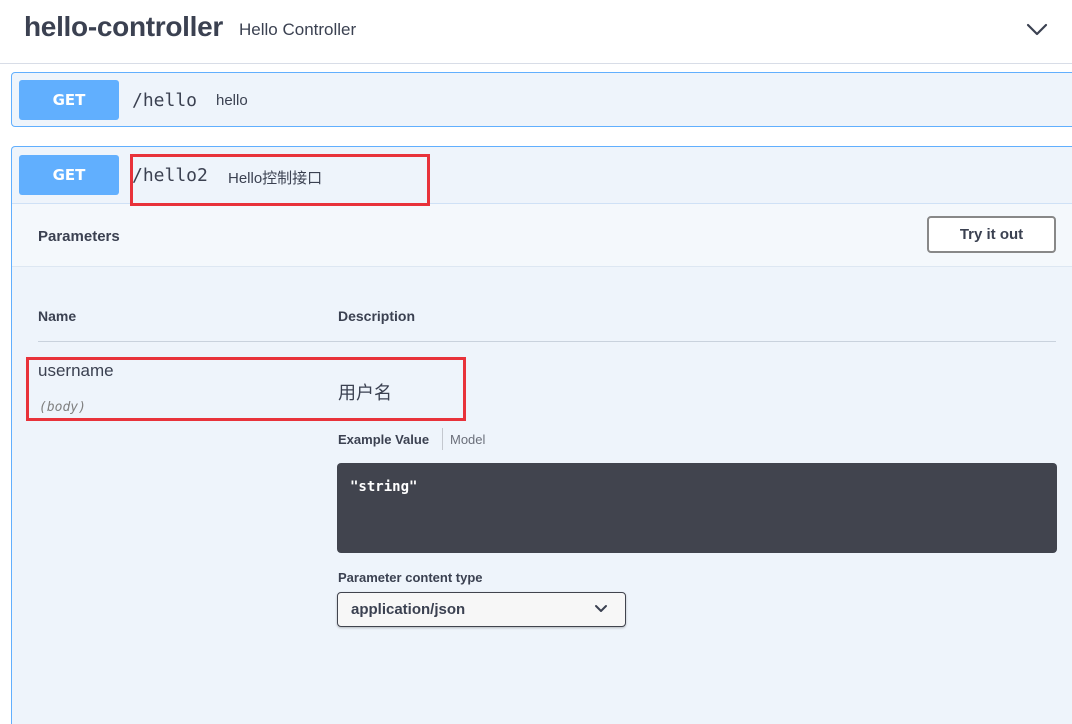 The width and height of the screenshot is (1072, 724). I want to click on example-value-tab: Example Value, so click(383, 439).